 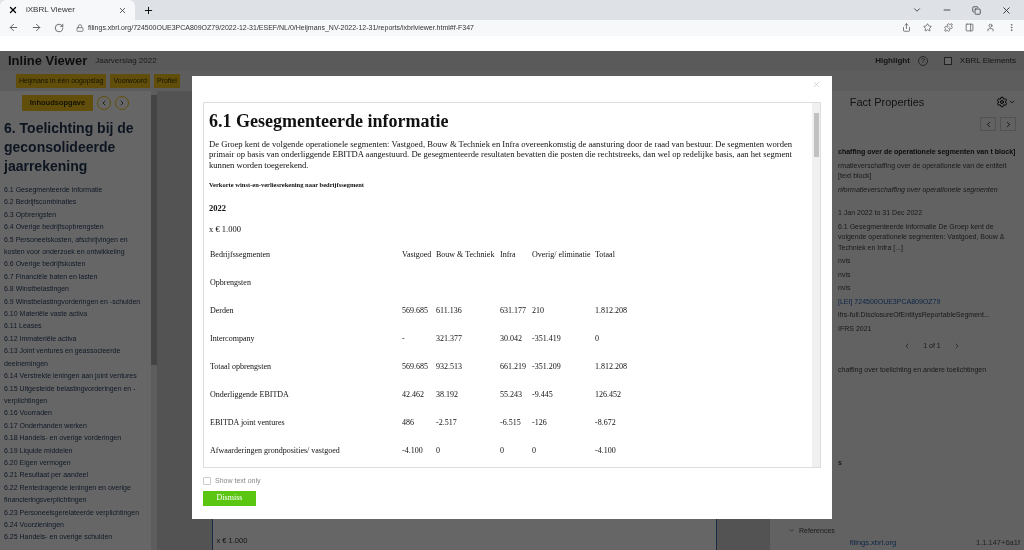 What do you see at coordinates (1008, 124) in the screenshot?
I see `next-fact-button` at bounding box center [1008, 124].